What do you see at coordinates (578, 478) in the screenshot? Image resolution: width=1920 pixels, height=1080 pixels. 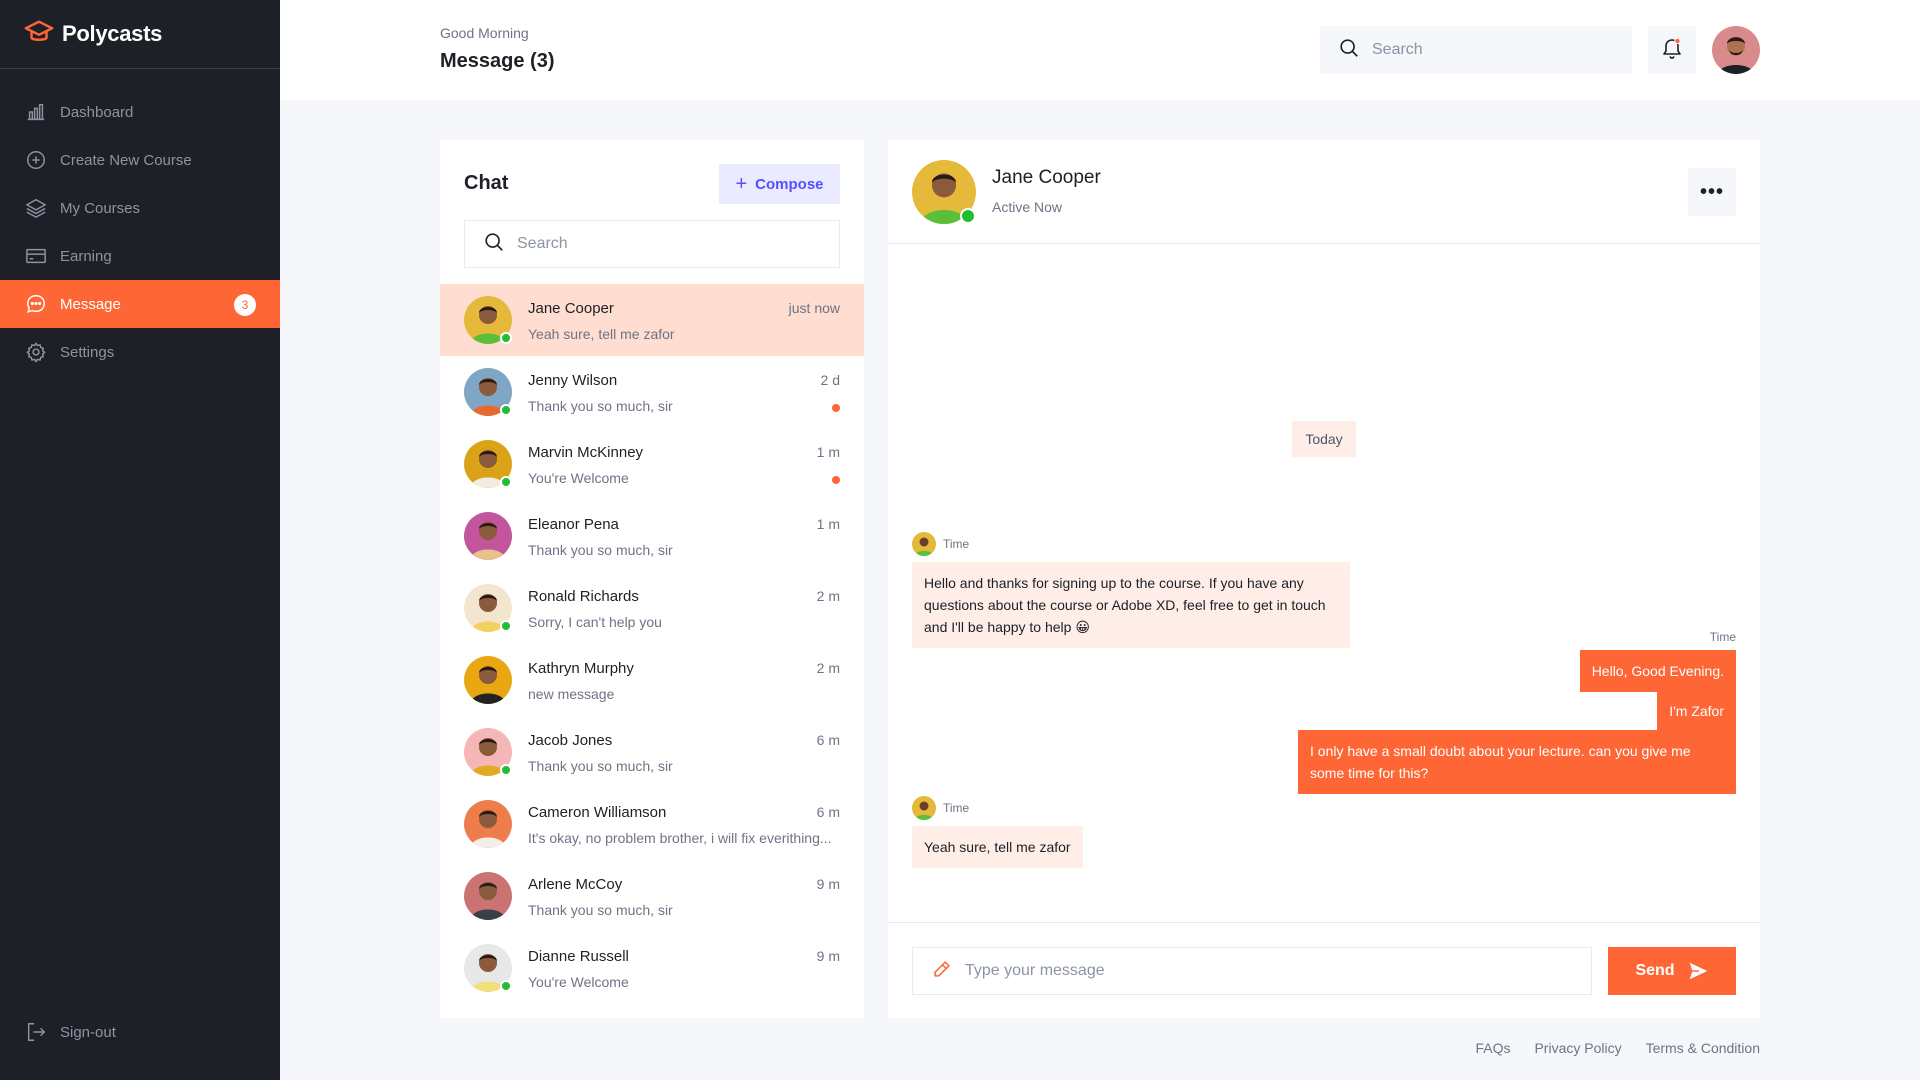 I see `contact-last-message: You're Welcome` at bounding box center [578, 478].